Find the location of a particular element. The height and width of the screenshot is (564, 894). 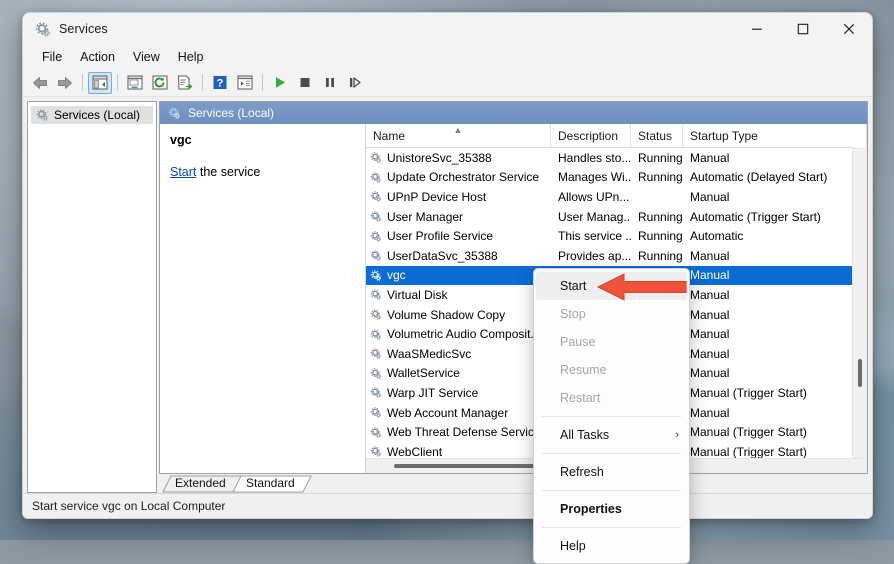

menu-bar: File Action View Help is located at coordinates (447, 57).